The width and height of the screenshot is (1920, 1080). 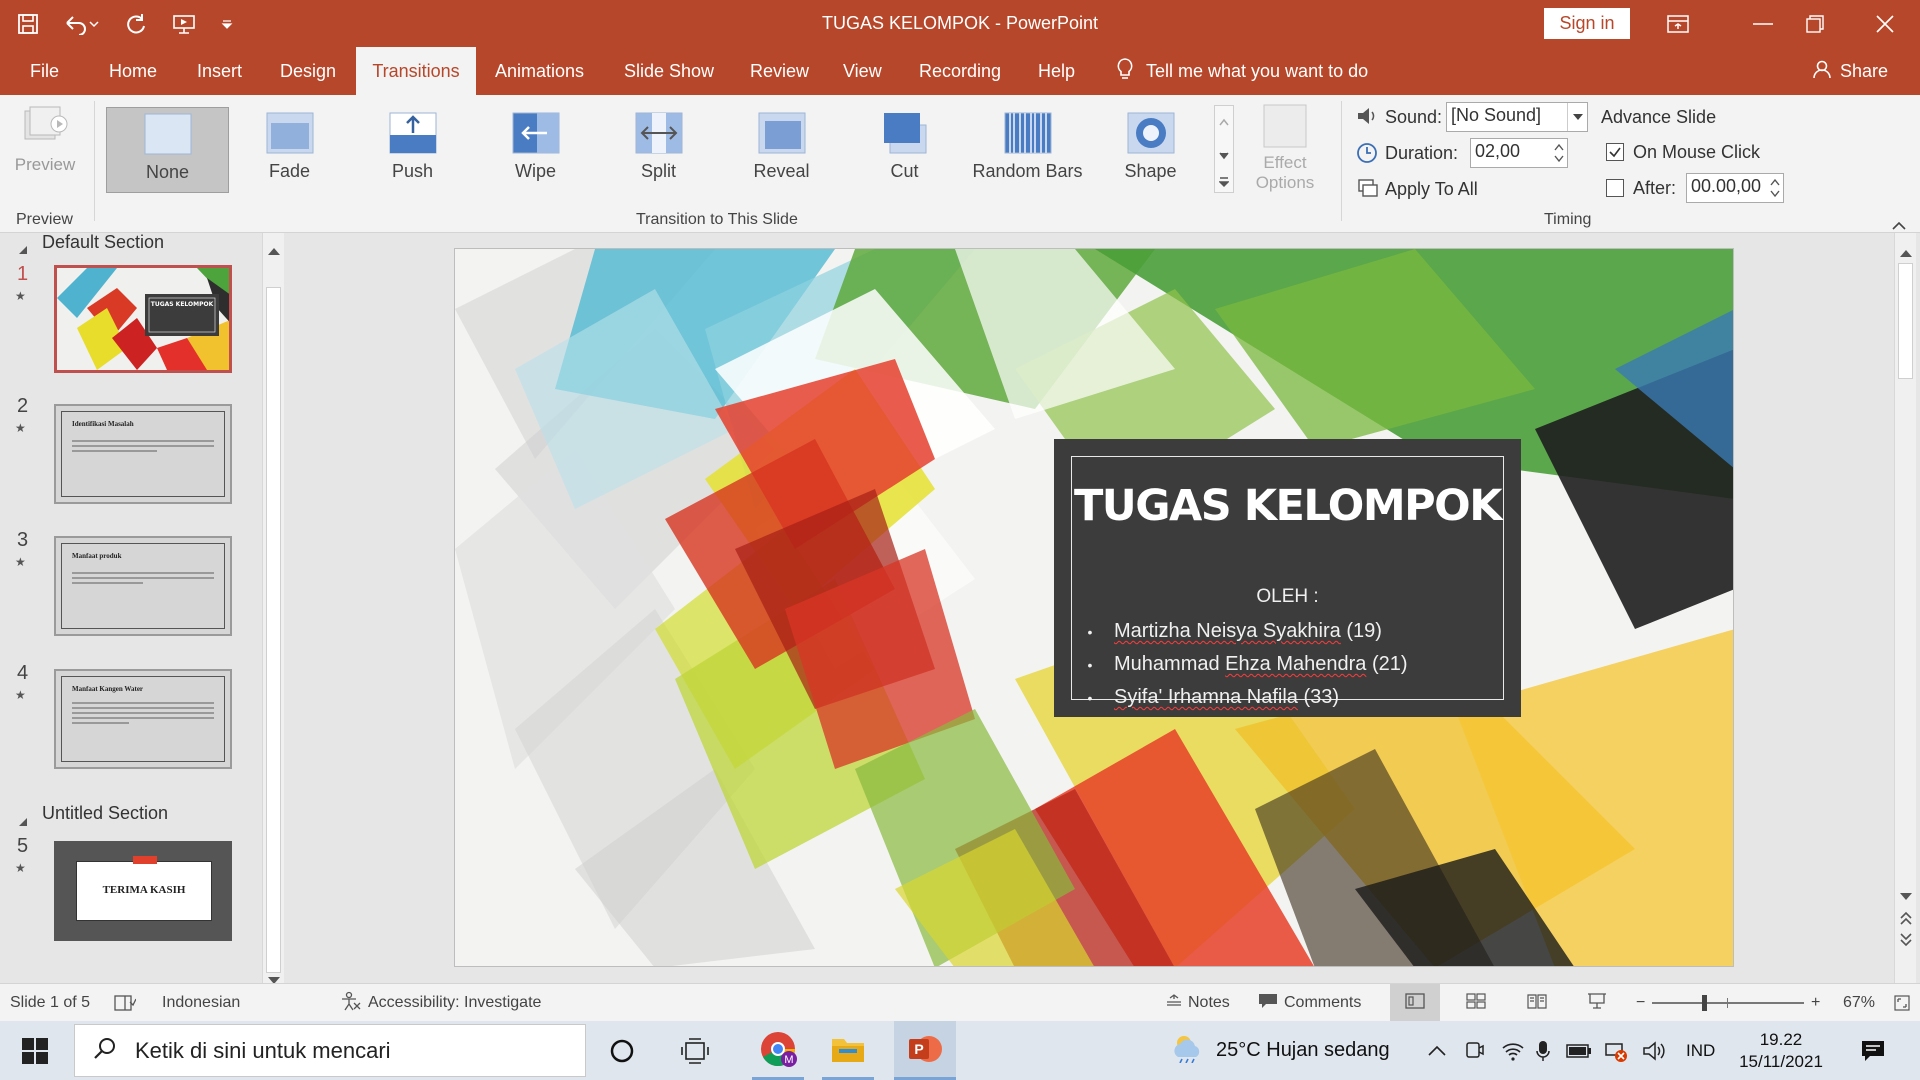 I want to click on tell-me-search: Tell me what you want to do, so click(x=1242, y=71).